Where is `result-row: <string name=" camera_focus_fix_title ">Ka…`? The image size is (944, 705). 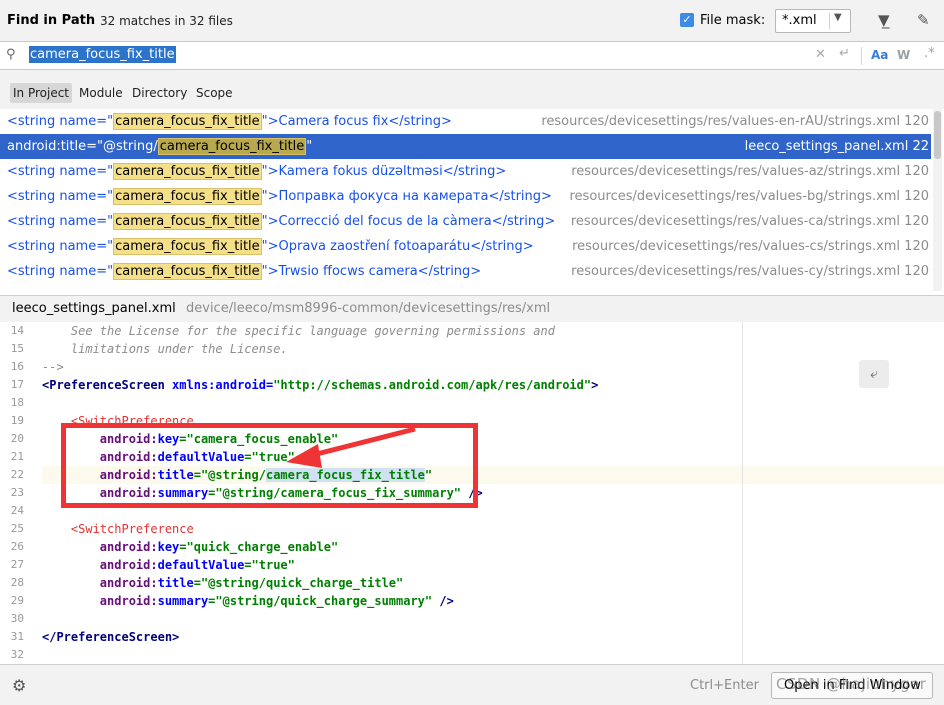
result-row: <string name=" camera_focus_fix_title ">Ka… is located at coordinates (465, 171).